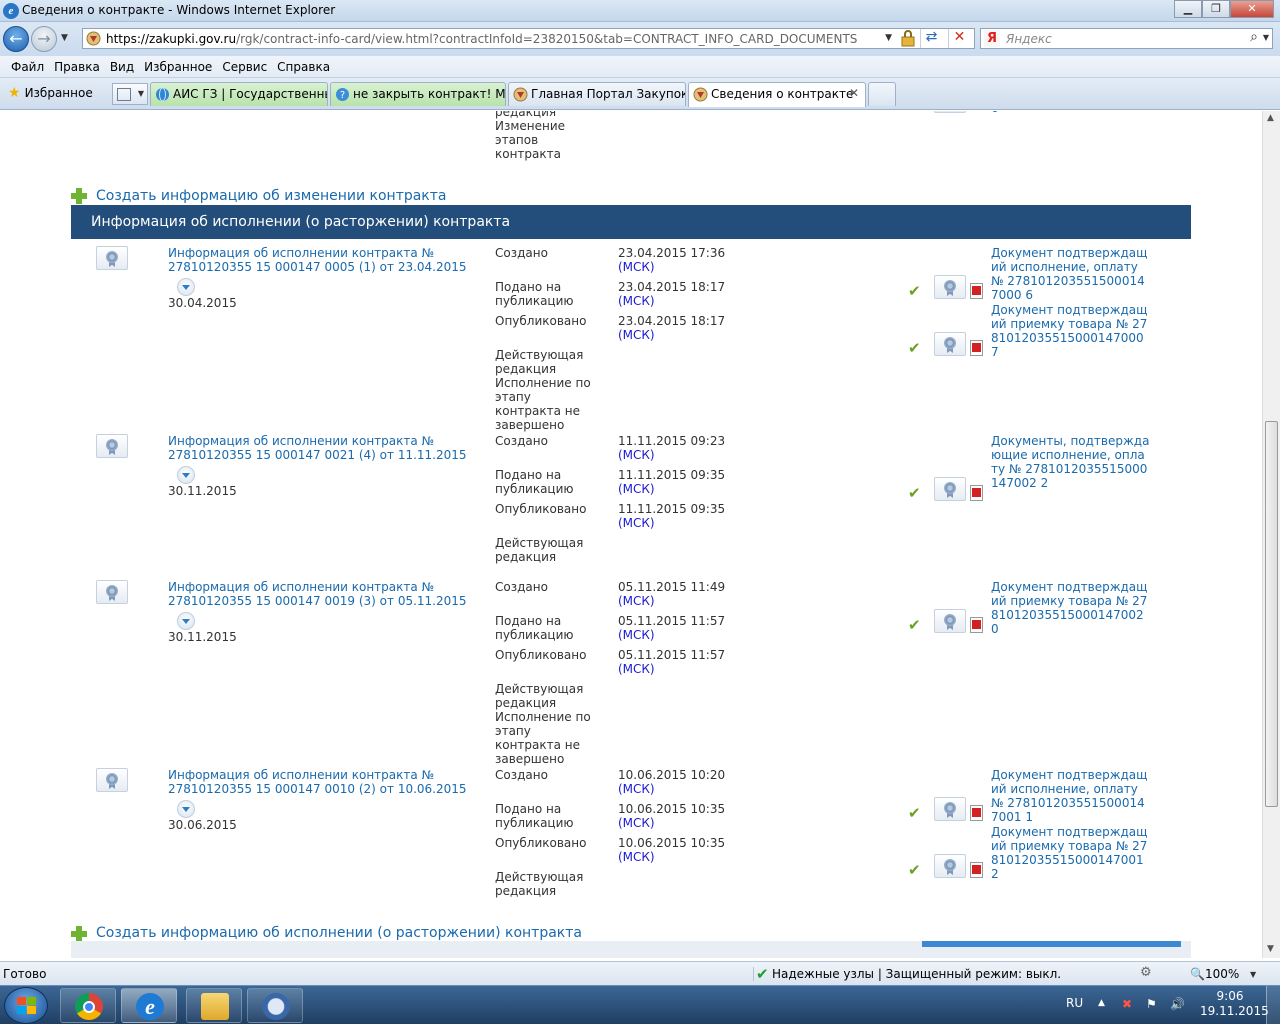 The width and height of the screenshot is (1280, 1025). I want to click on search-field: Я Яндекс ⌕ ▼, so click(1126, 38).